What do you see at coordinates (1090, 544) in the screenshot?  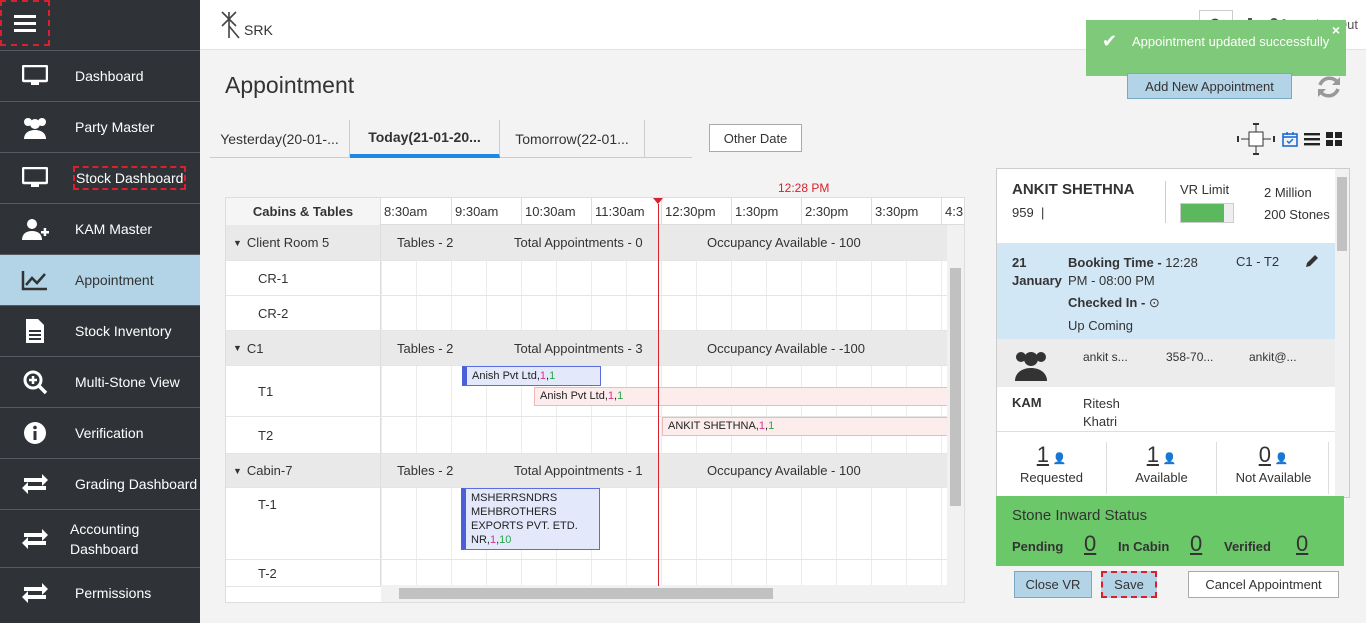 I see `pending-value: 0` at bounding box center [1090, 544].